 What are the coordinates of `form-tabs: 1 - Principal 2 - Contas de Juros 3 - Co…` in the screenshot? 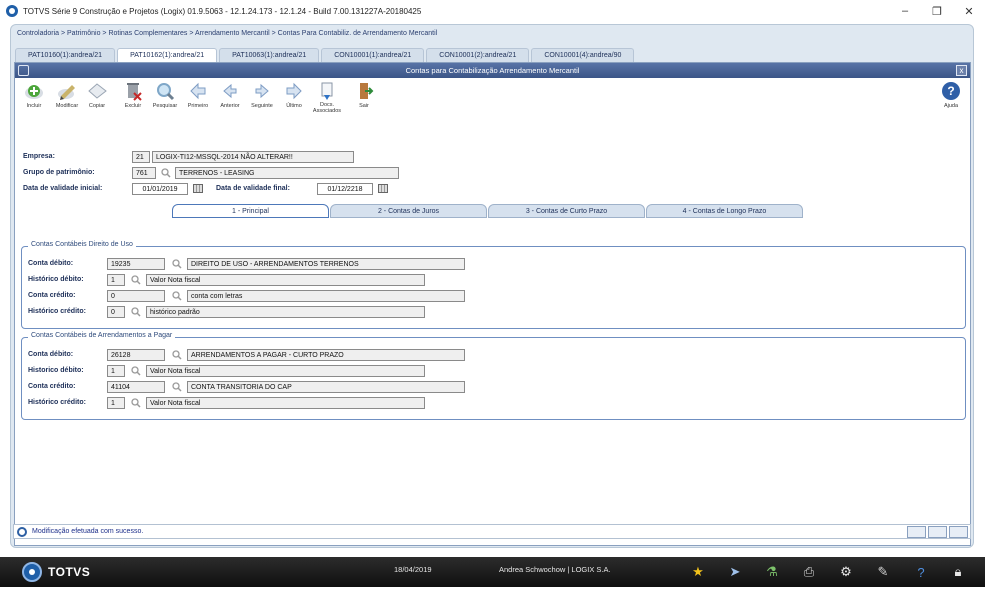 It's located at (488, 211).